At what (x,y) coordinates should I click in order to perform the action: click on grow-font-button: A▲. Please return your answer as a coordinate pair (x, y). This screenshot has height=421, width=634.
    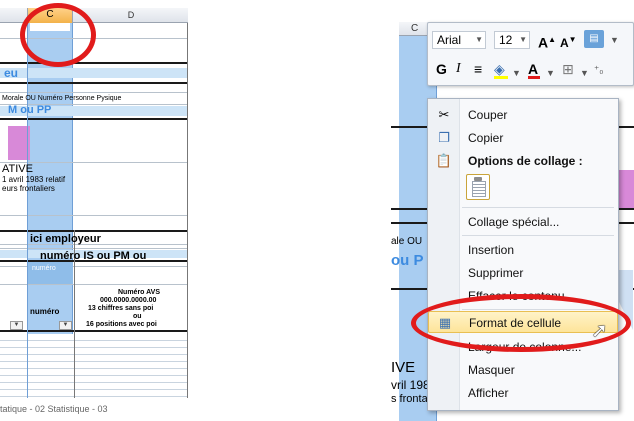
    Looking at the image, I should click on (547, 41).